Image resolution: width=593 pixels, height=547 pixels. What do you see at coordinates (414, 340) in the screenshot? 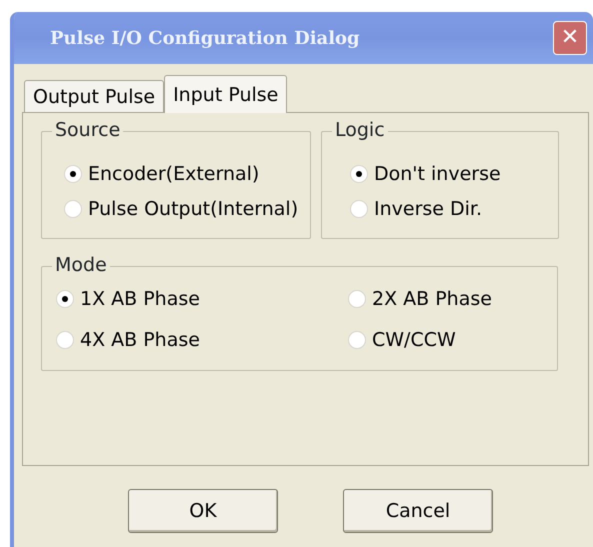
I see `option-label: CW/CCW` at bounding box center [414, 340].